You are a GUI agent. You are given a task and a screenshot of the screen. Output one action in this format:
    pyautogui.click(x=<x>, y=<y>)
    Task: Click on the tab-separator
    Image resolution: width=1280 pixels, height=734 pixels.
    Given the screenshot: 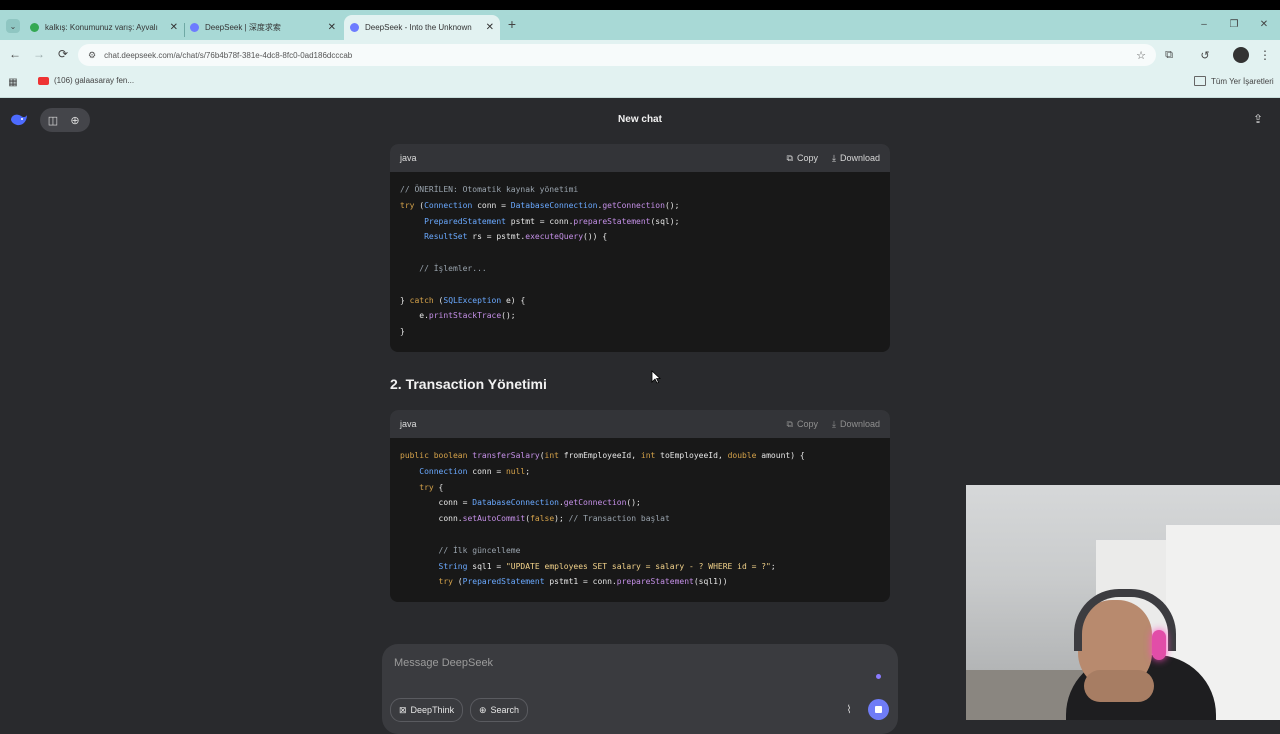 What is the action you would take?
    pyautogui.click(x=184, y=30)
    